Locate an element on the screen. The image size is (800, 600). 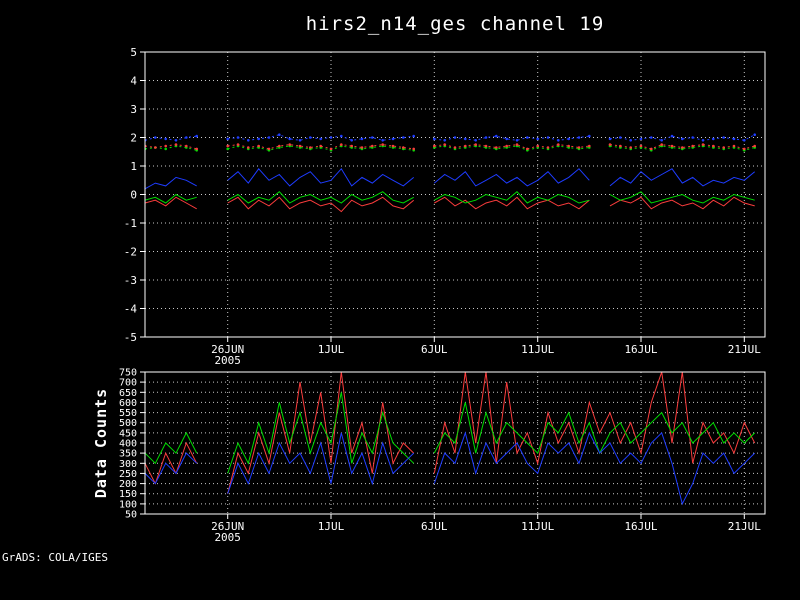
y-tick-label: -3 is located at coordinates (130, 280).